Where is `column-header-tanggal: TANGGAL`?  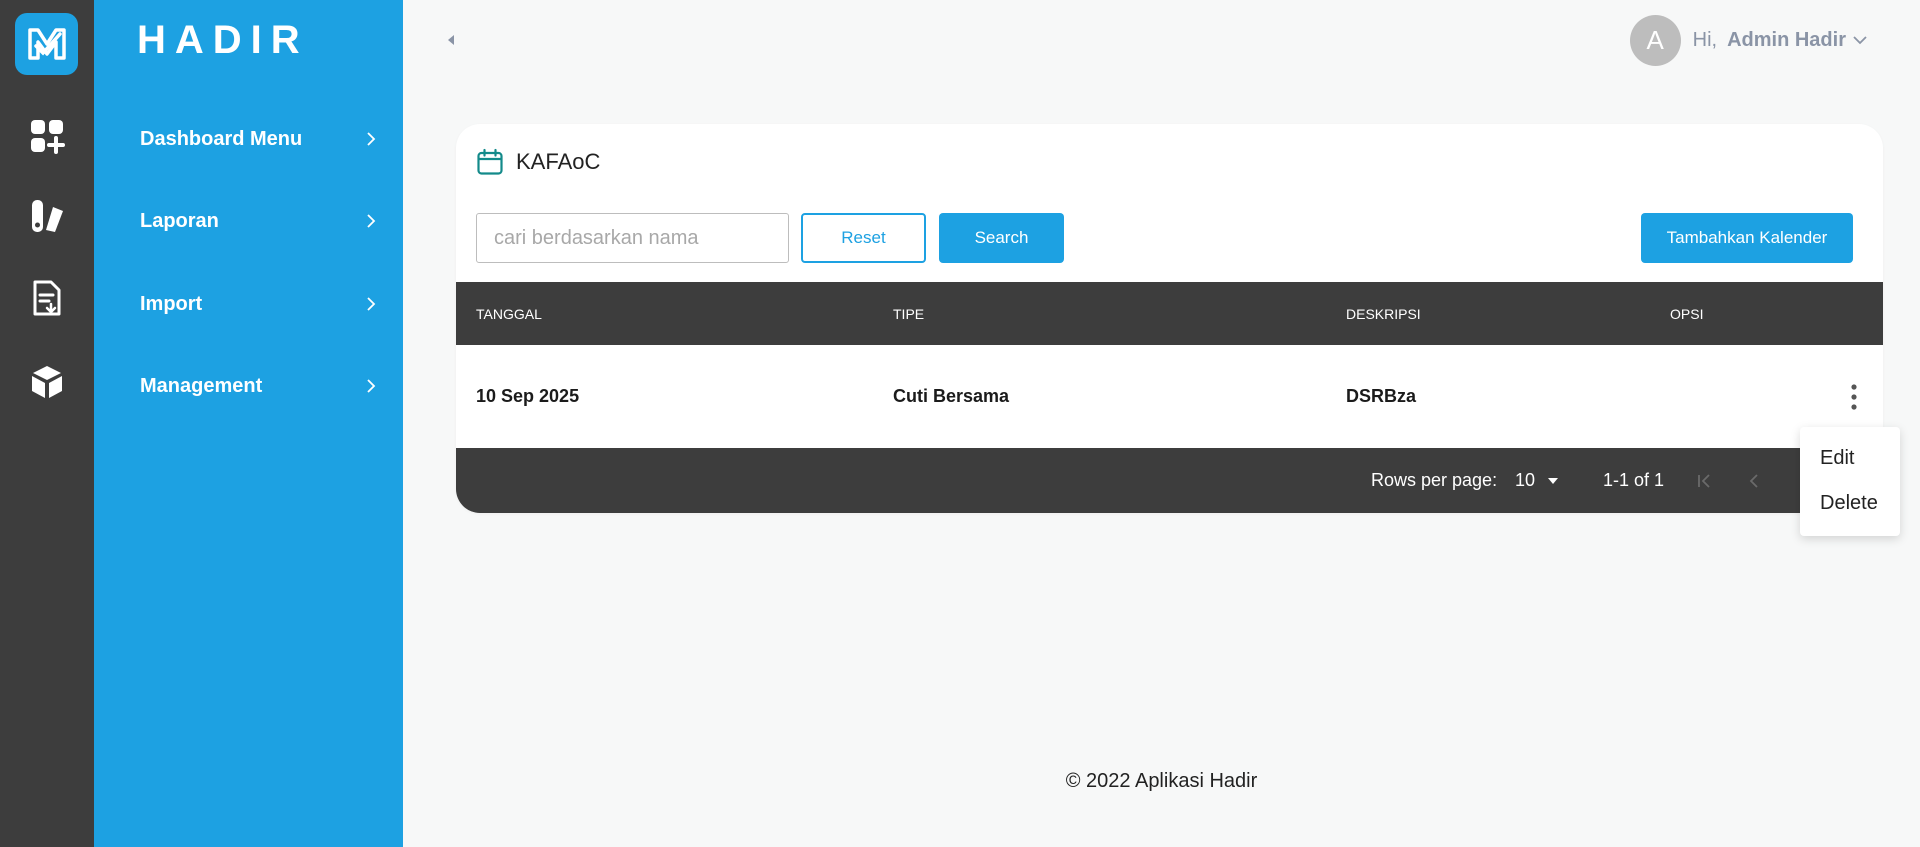 column-header-tanggal: TANGGAL is located at coordinates (509, 313).